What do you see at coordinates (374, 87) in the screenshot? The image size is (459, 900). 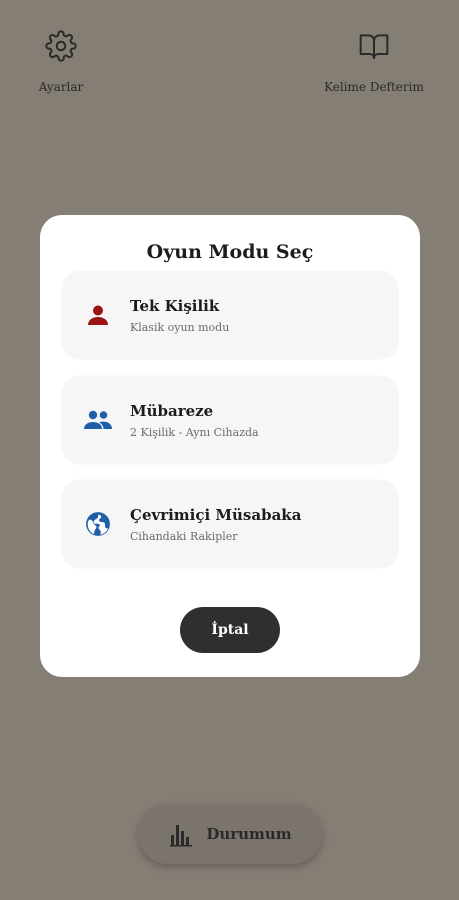 I see `notebook-label: Kelime Defterim` at bounding box center [374, 87].